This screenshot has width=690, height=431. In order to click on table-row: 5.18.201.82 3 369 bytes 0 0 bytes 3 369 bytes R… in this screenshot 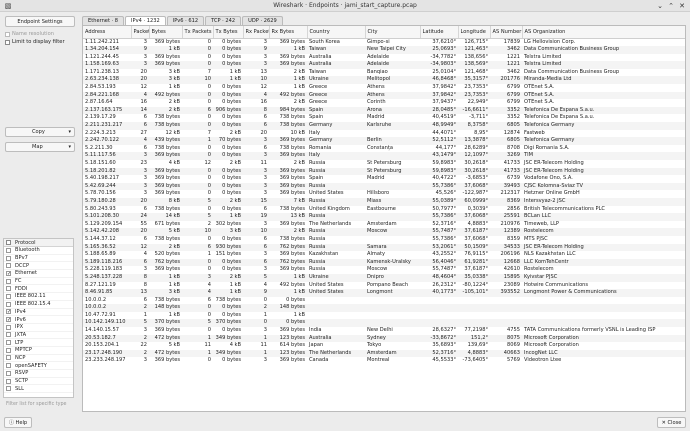, I will do `click(384, 171)`.